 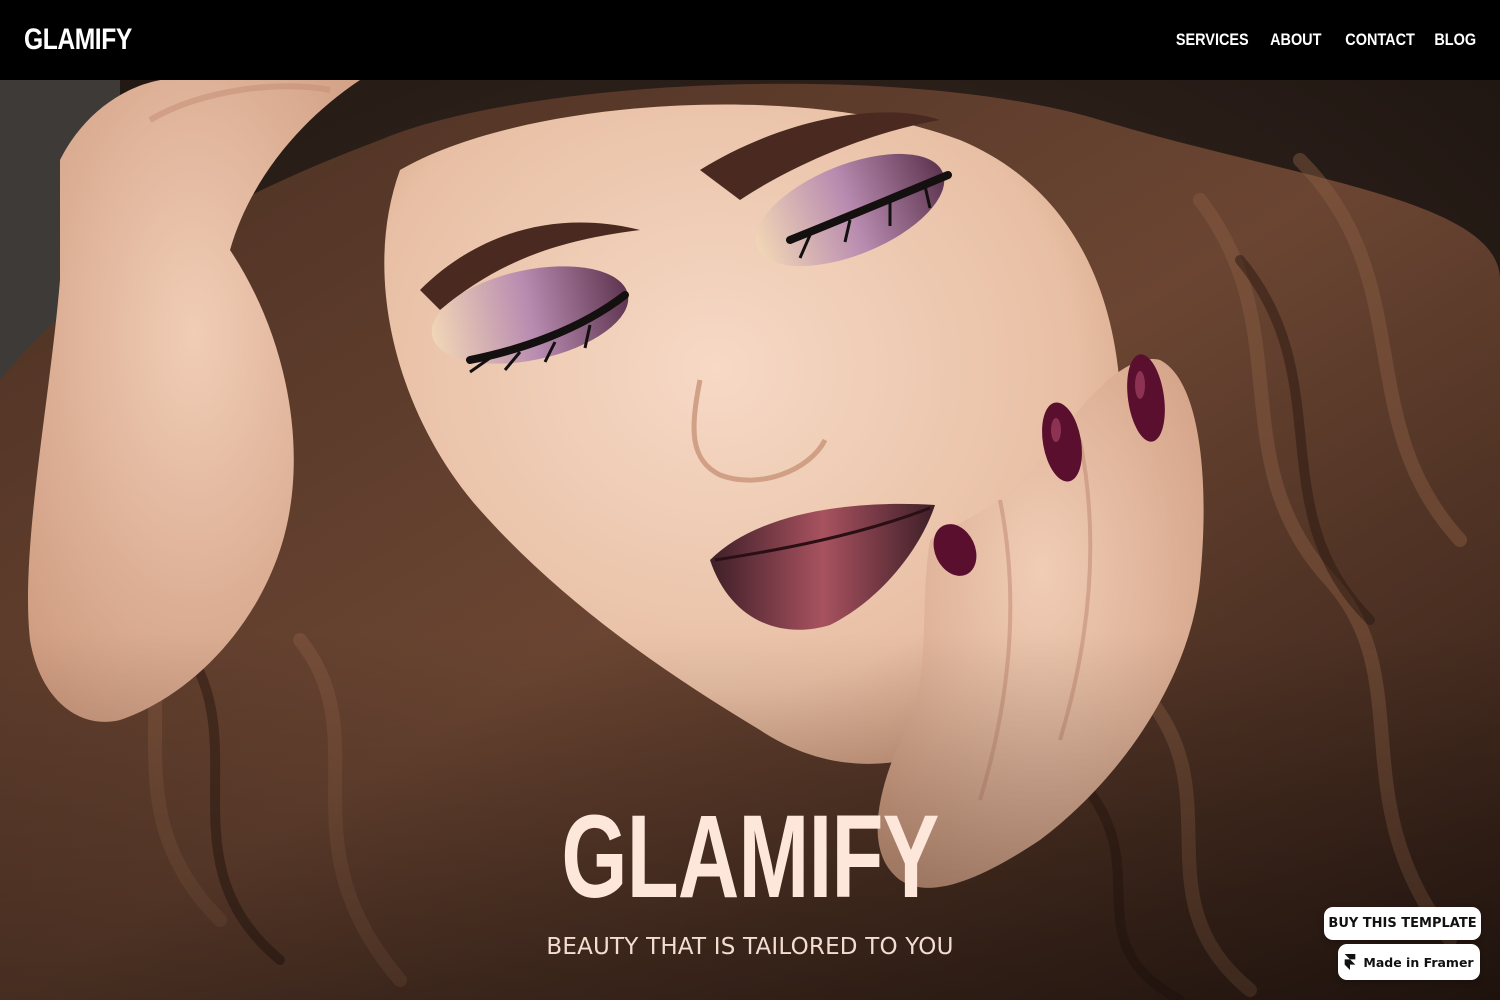 What do you see at coordinates (1402, 923) in the screenshot?
I see `buy-template-button: BUY THIS TEMPLATE` at bounding box center [1402, 923].